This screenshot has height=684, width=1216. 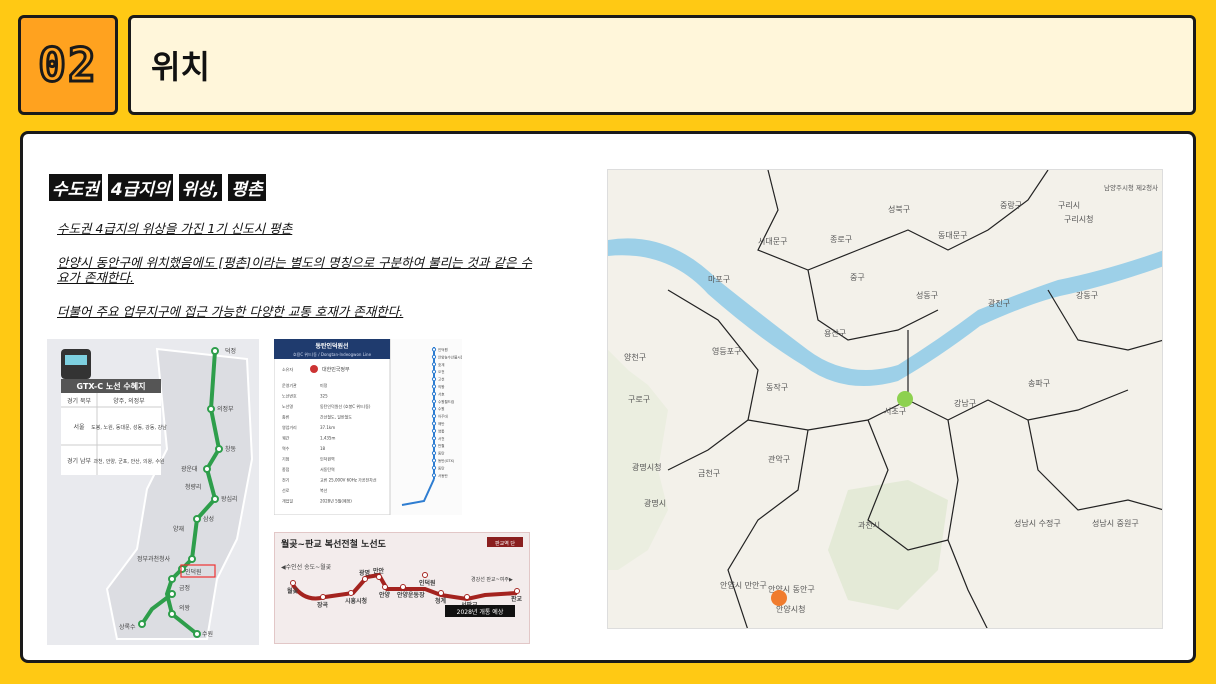 What do you see at coordinates (1087, 295) in the screenshot?
I see `map-label: 강동구` at bounding box center [1087, 295].